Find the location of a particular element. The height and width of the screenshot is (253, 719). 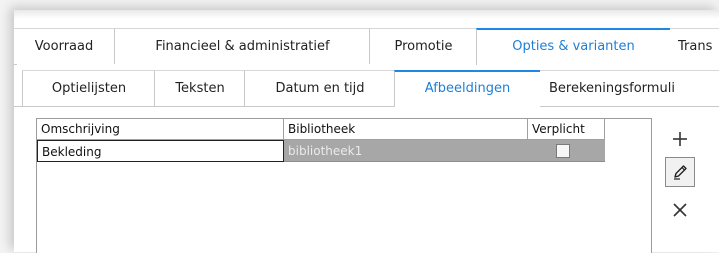

grid-header: Omschrijving Bibliotheek Verplicht is located at coordinates (321, 129).